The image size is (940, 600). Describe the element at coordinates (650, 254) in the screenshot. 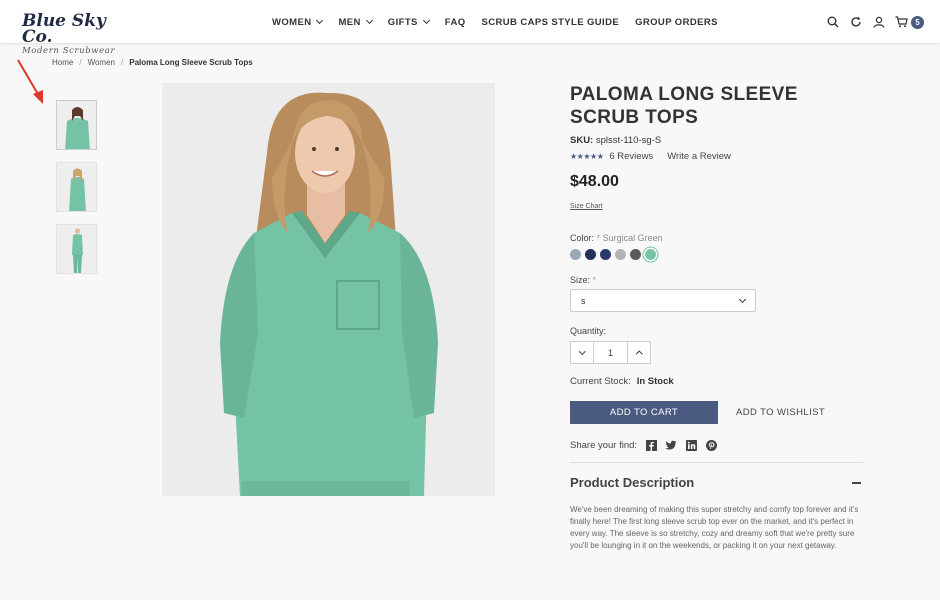

I see `swatch-surgical-green` at that location.